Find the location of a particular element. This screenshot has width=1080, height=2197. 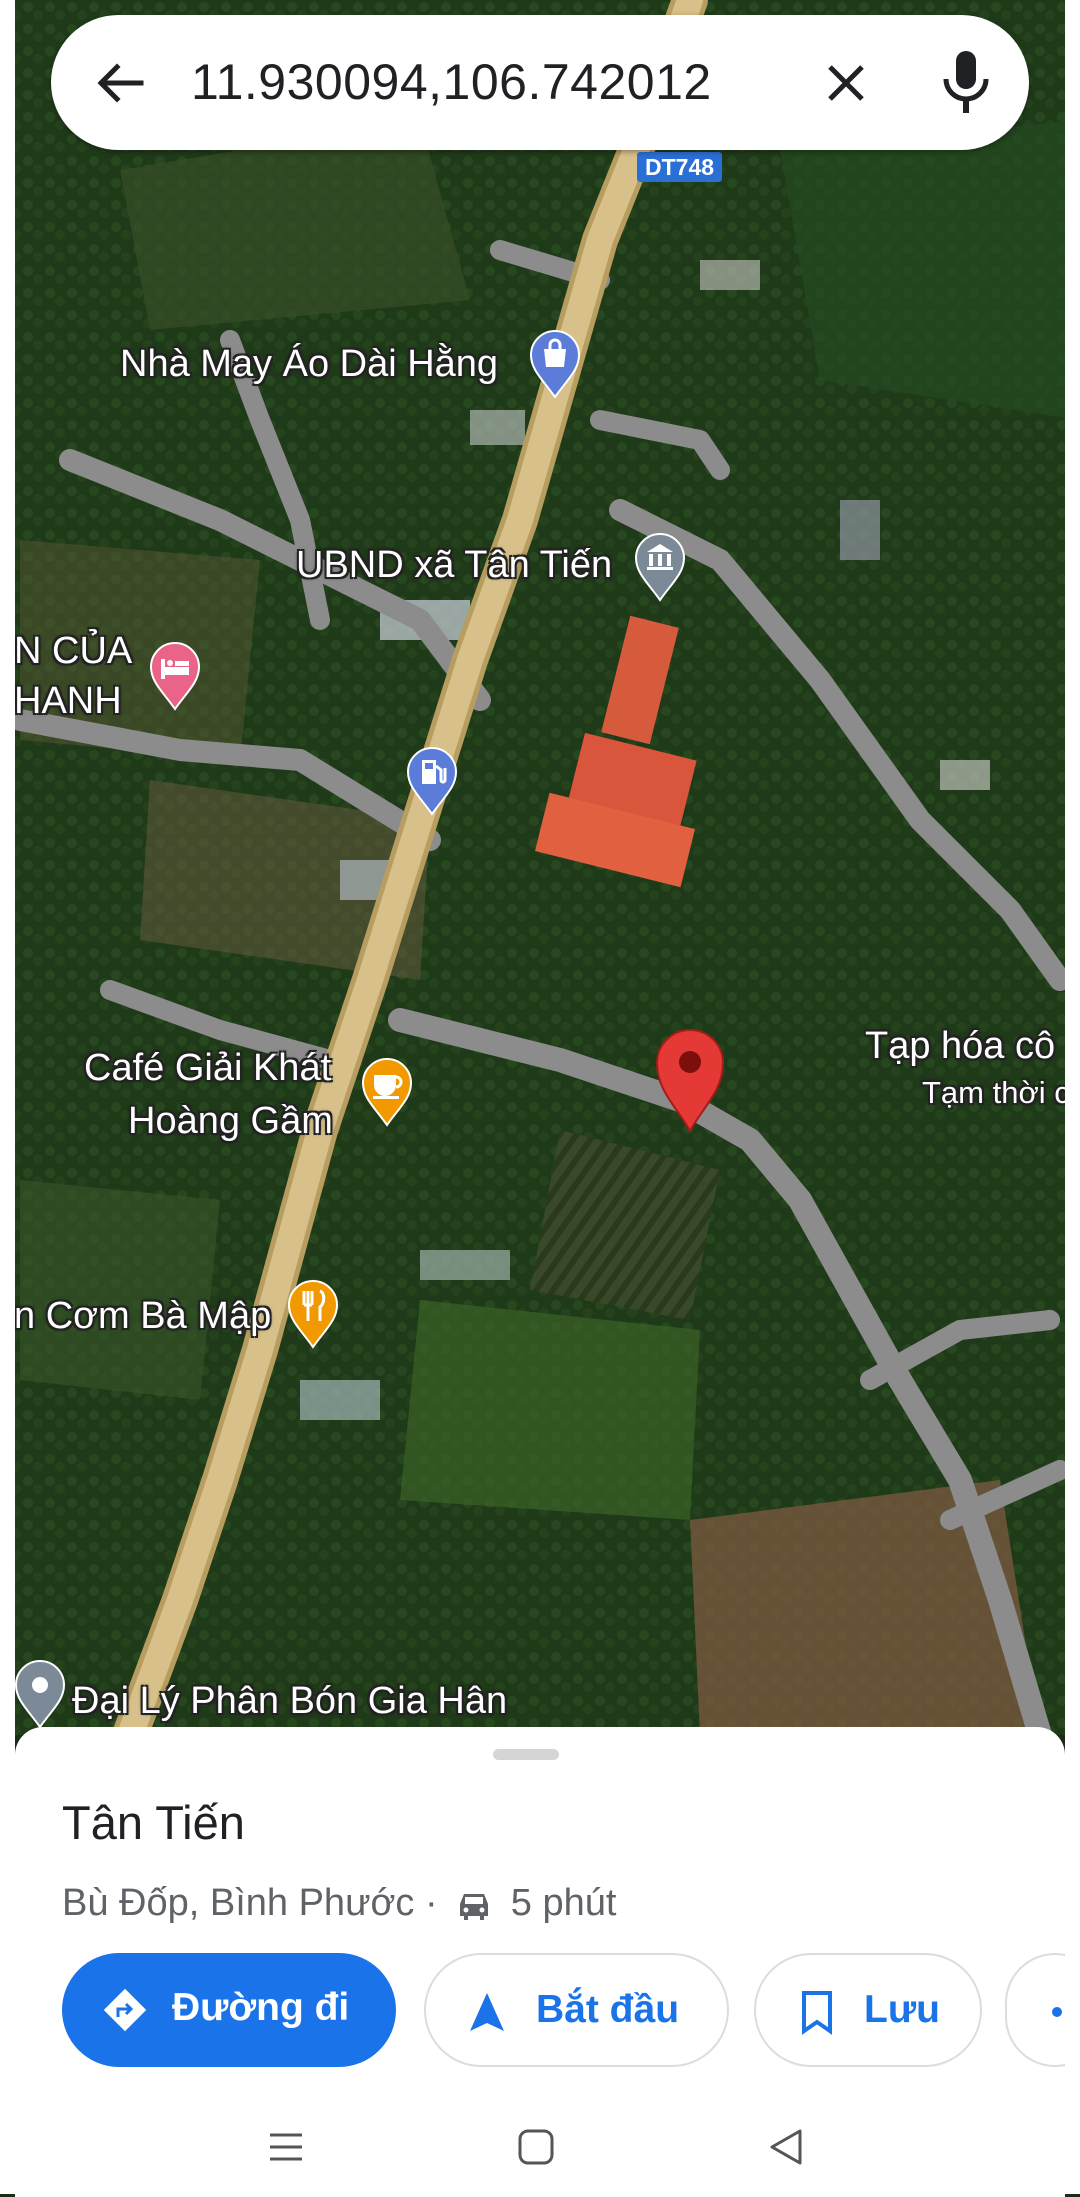

system-navigation-bar is located at coordinates (540, 2145).